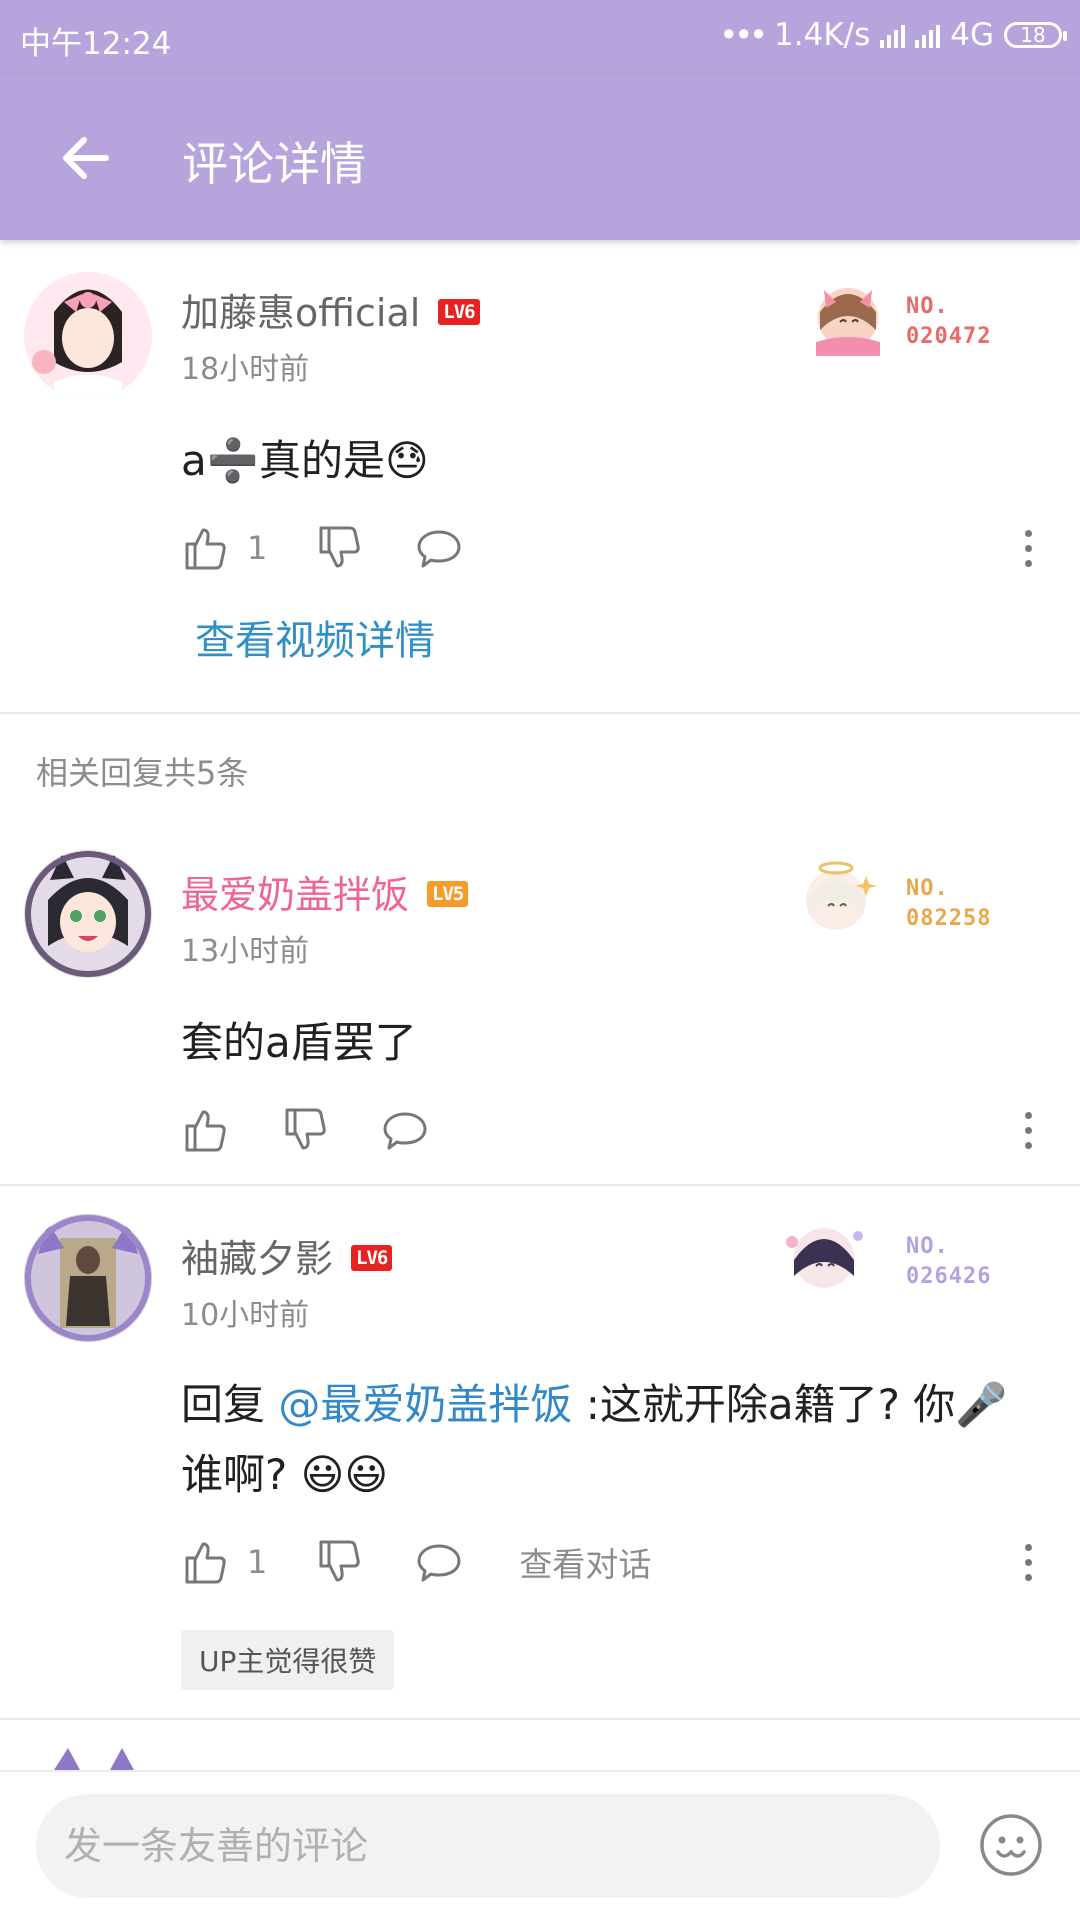 The image size is (1080, 1922). I want to click on fan-number-value: 026426, so click(949, 1276).